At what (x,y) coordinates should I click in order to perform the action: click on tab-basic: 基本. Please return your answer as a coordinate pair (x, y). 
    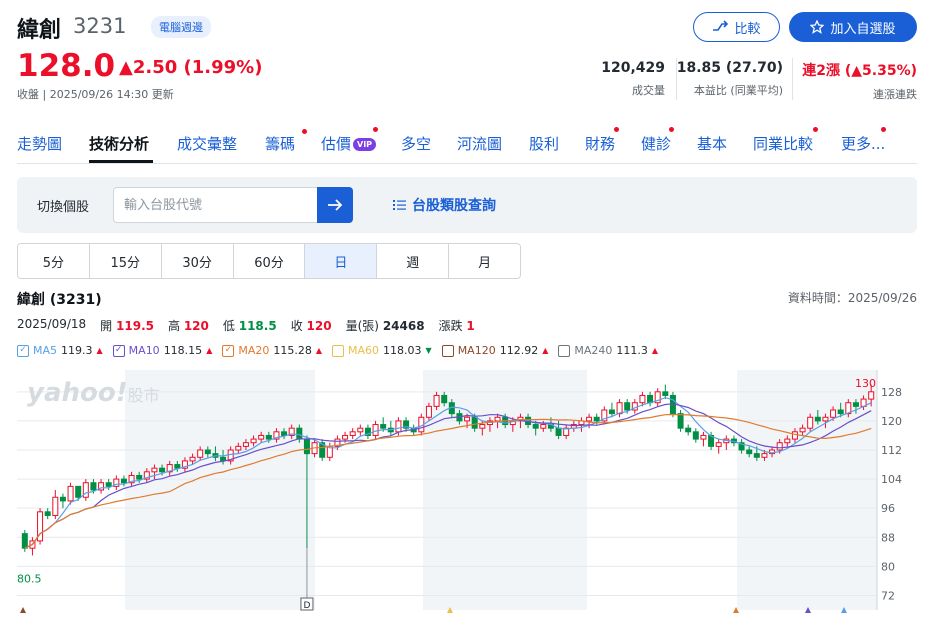
    Looking at the image, I should click on (712, 143).